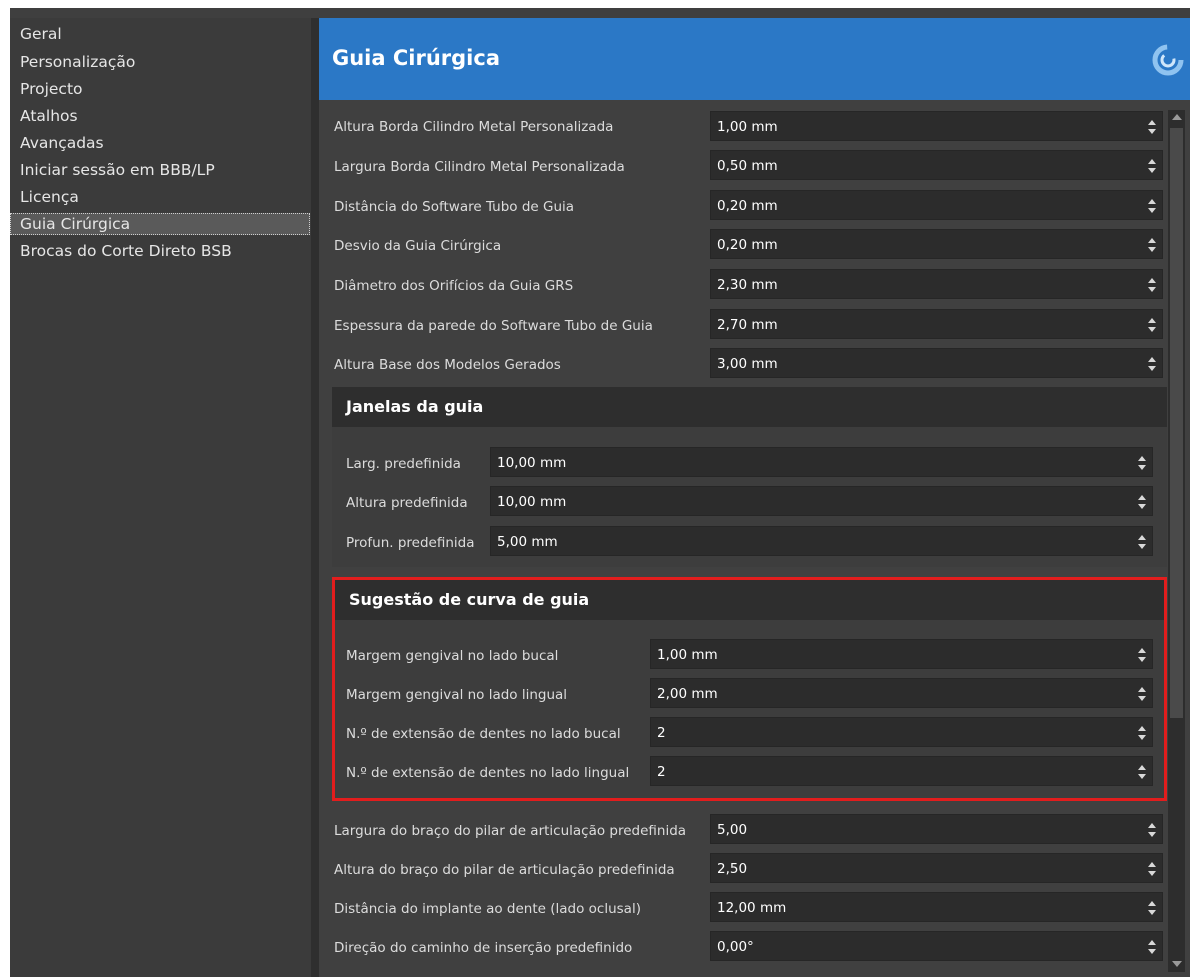 The width and height of the screenshot is (1190, 977). What do you see at coordinates (410, 543) in the screenshot?
I see `setting-label: Profun. predefinida` at bounding box center [410, 543].